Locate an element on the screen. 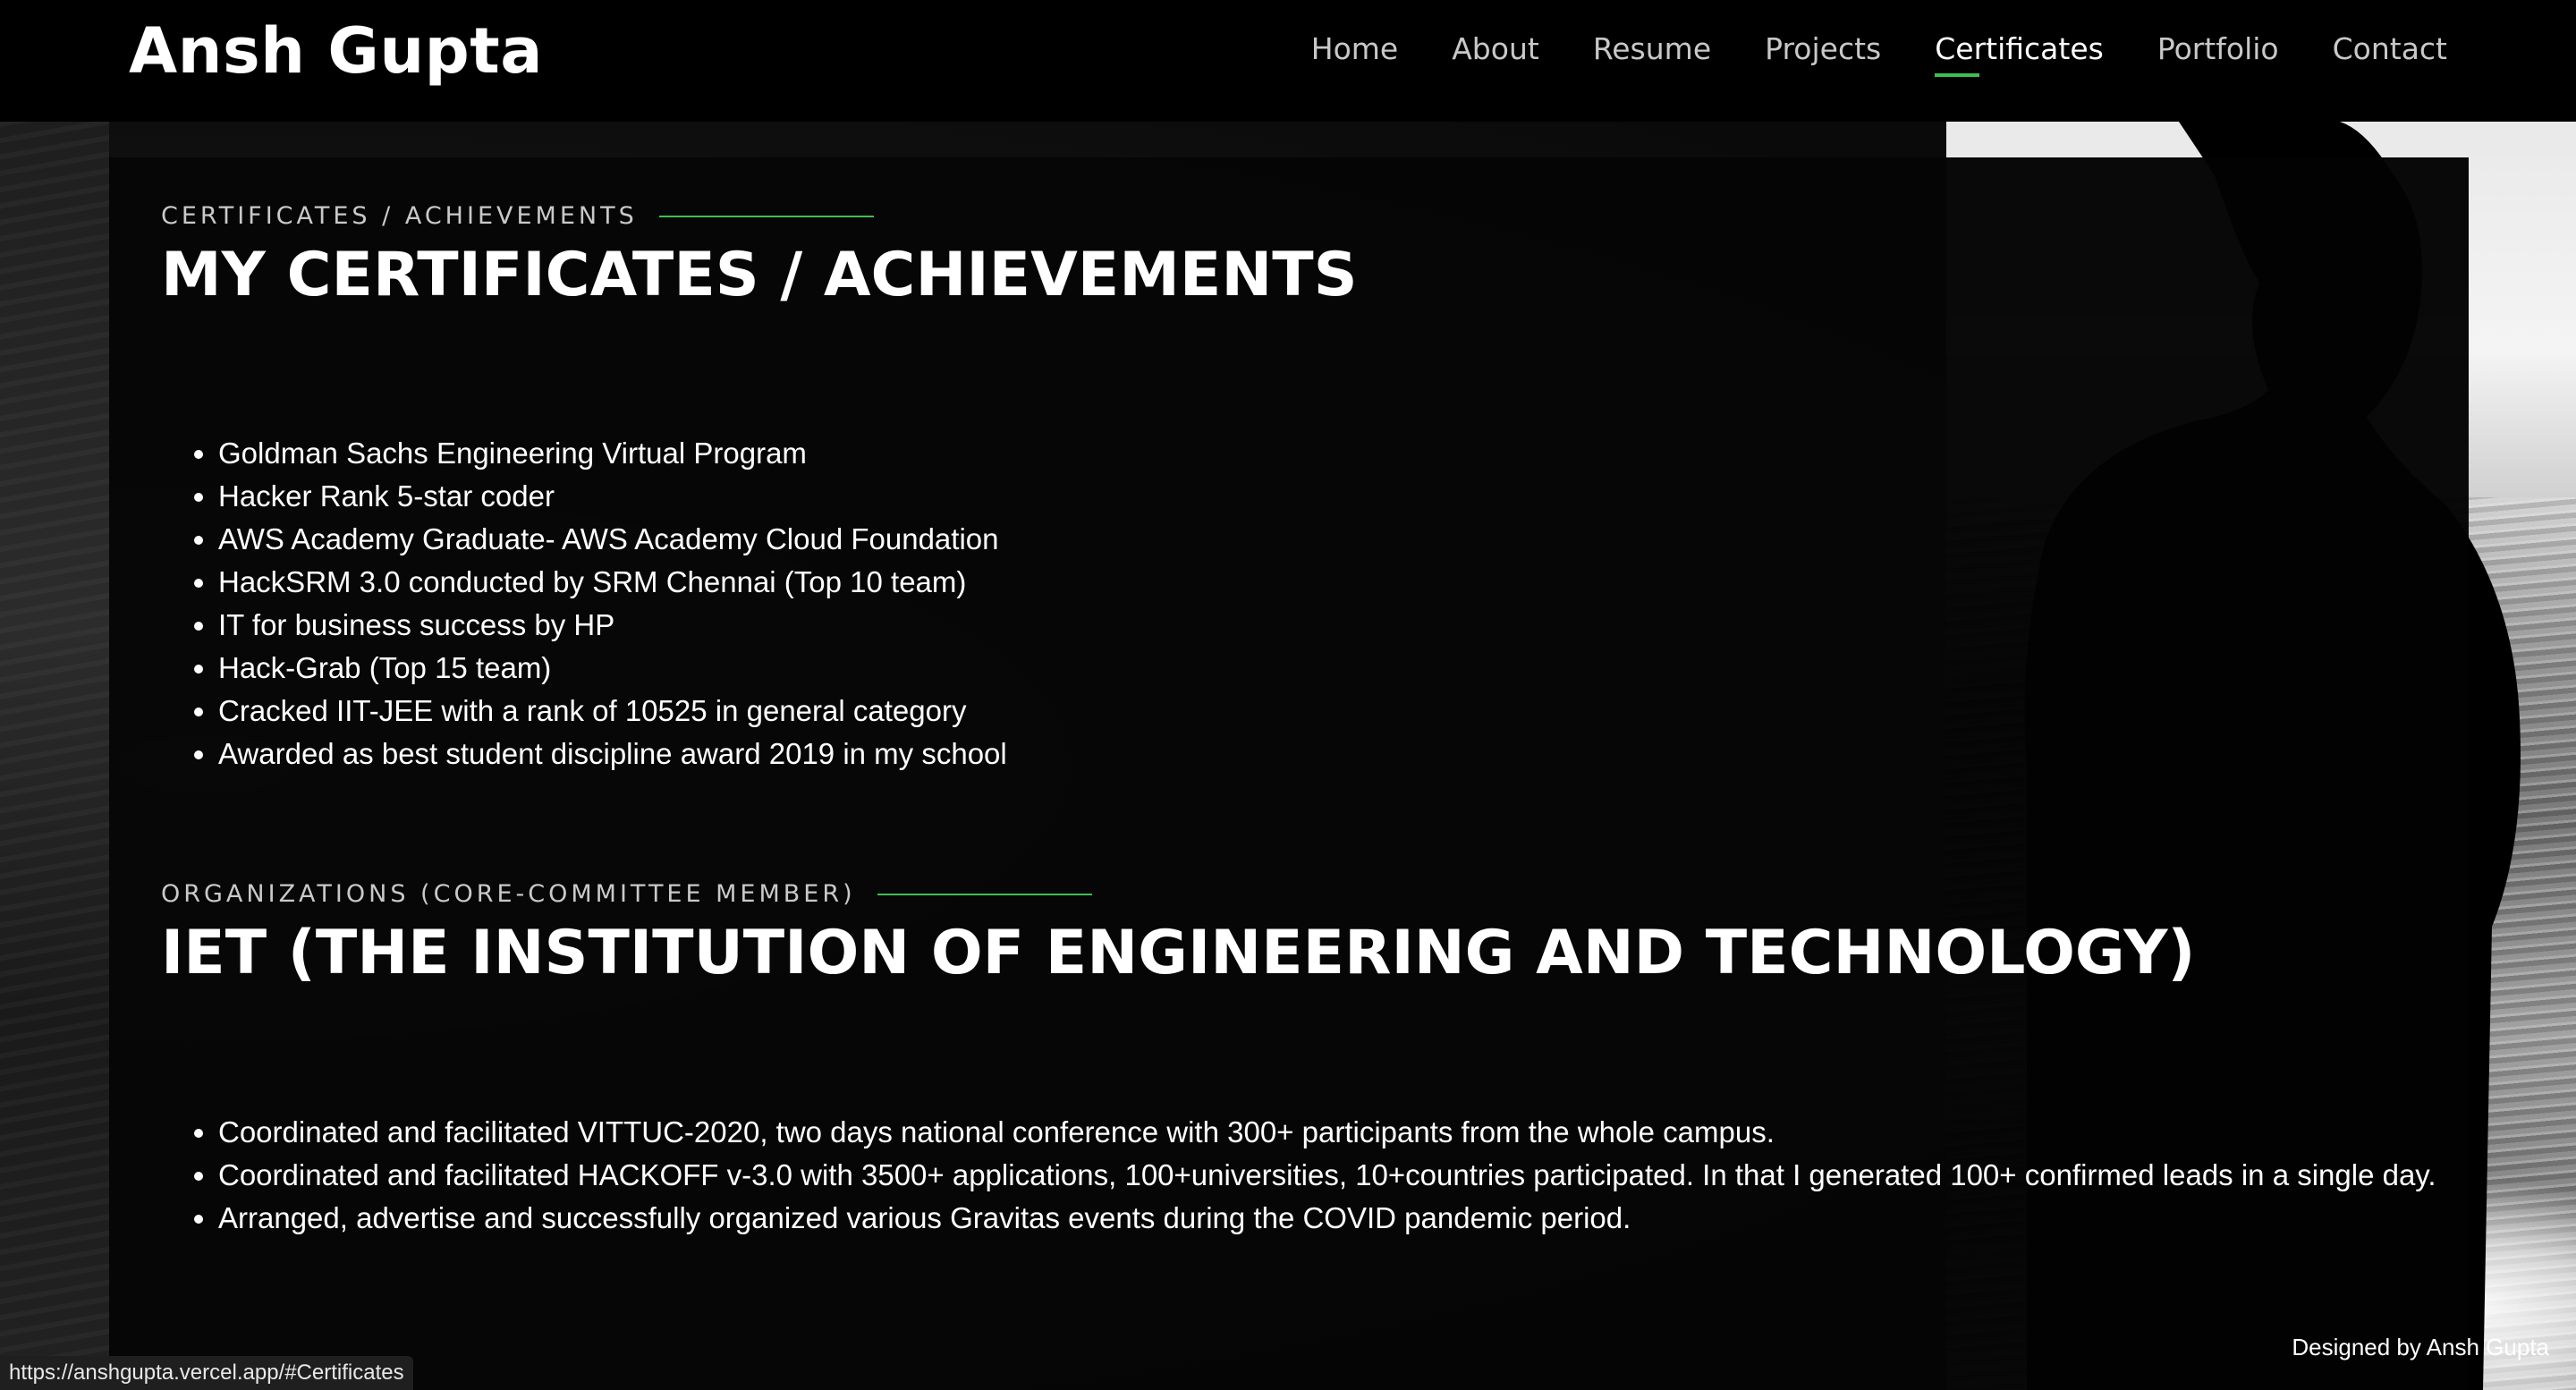  background-photo-left is located at coordinates (54, 756).